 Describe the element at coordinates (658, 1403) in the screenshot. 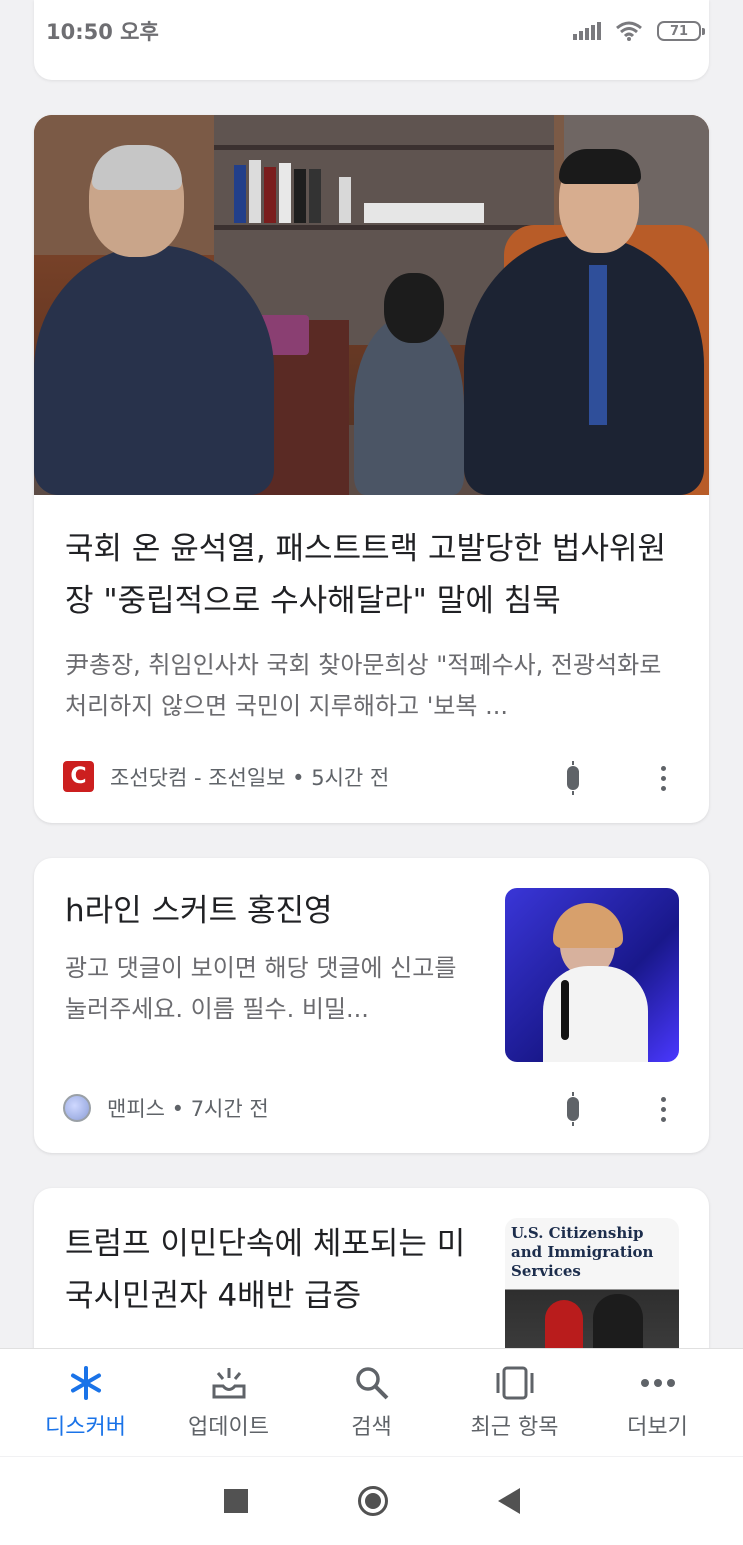

I see `nav-more: 더보기` at that location.